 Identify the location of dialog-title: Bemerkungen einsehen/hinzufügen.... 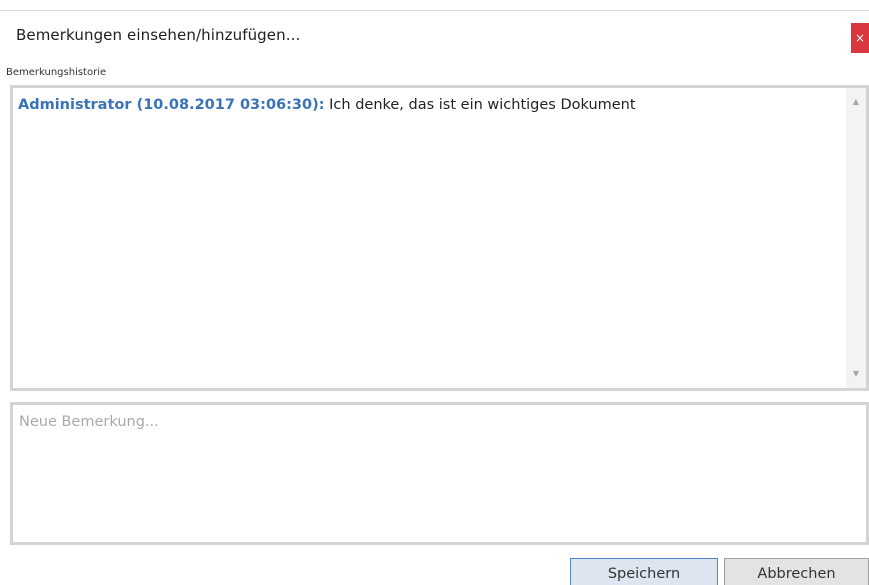
(158, 35).